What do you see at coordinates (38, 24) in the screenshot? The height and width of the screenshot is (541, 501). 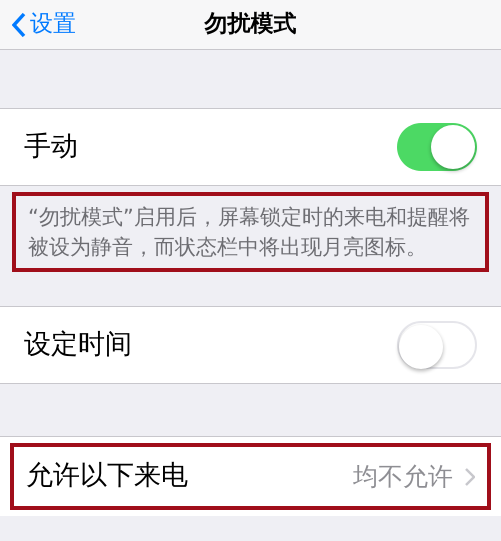 I see `back-button: 设置` at bounding box center [38, 24].